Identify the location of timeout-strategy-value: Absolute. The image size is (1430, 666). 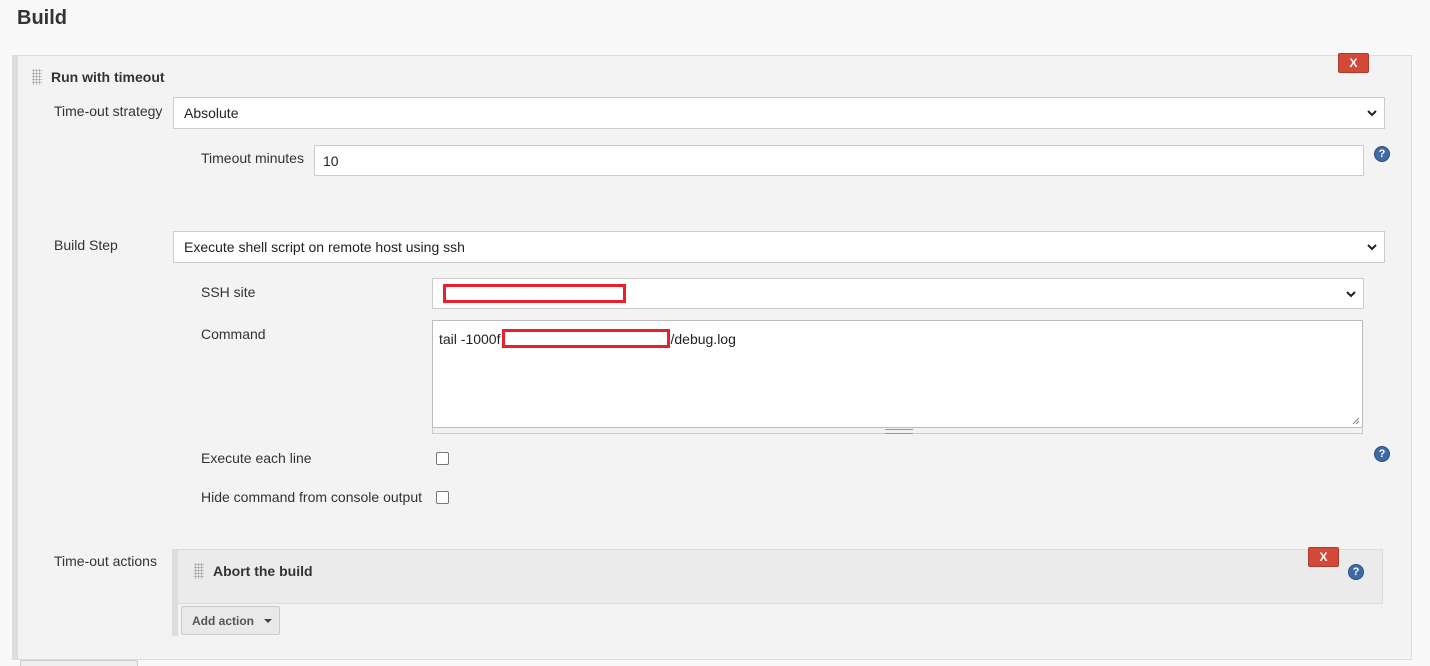
(211, 113).